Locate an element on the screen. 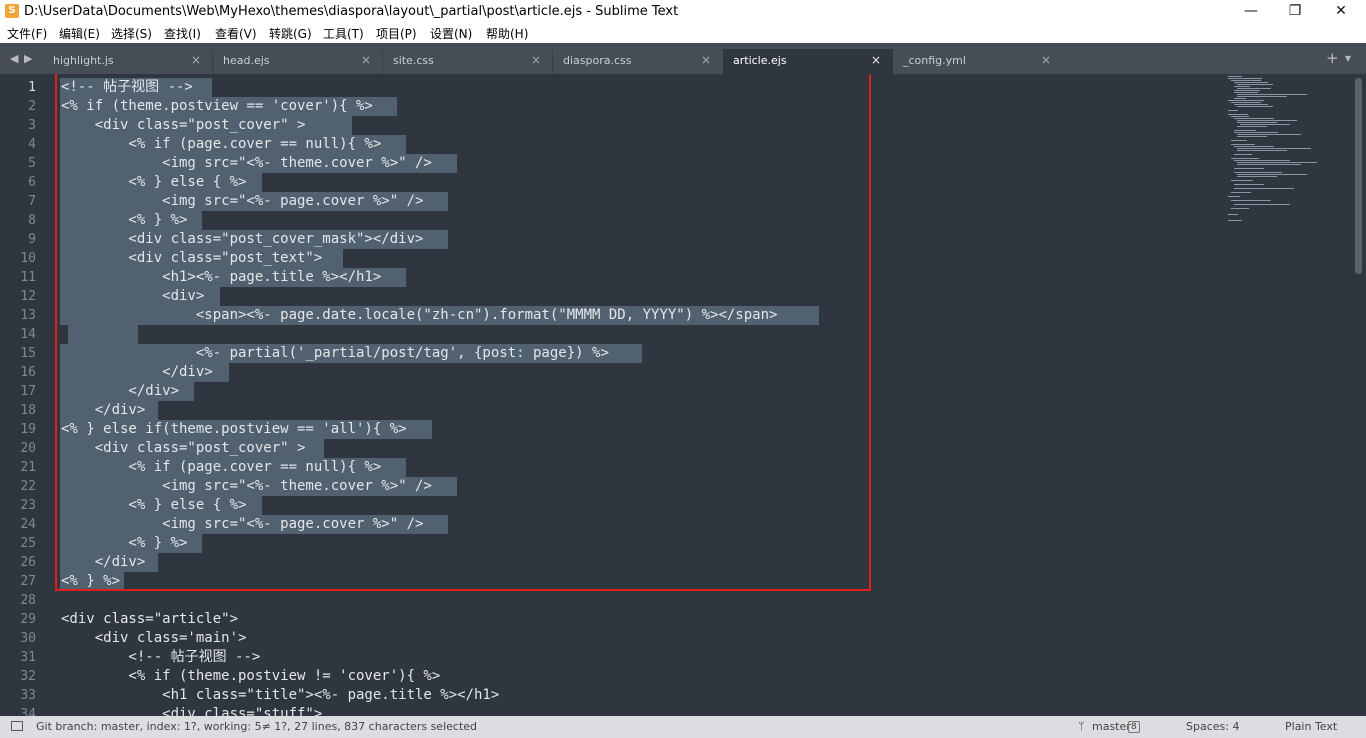  menu-tools: 工具(T) is located at coordinates (343, 33).